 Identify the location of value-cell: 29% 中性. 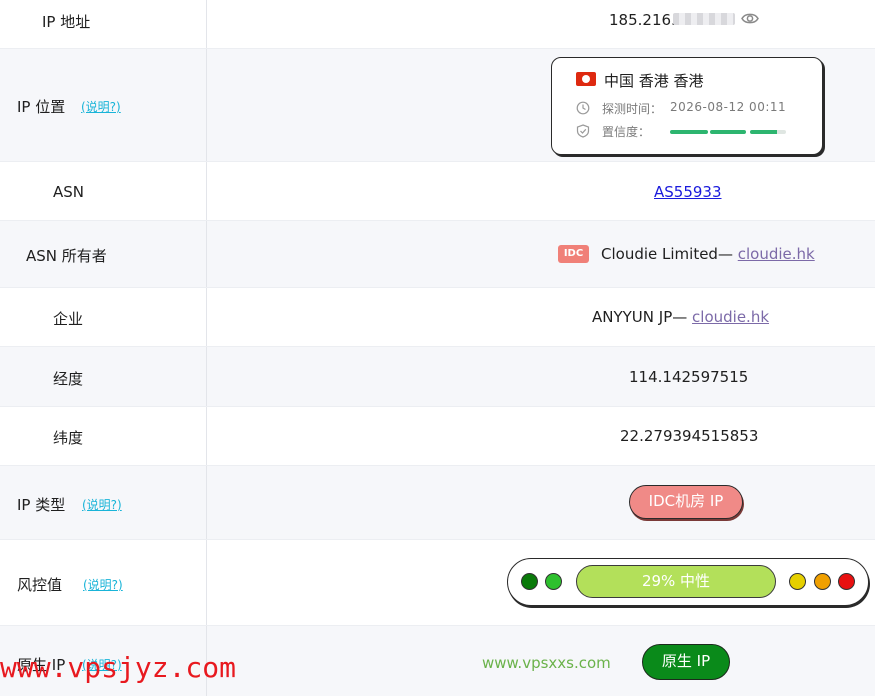
(541, 582).